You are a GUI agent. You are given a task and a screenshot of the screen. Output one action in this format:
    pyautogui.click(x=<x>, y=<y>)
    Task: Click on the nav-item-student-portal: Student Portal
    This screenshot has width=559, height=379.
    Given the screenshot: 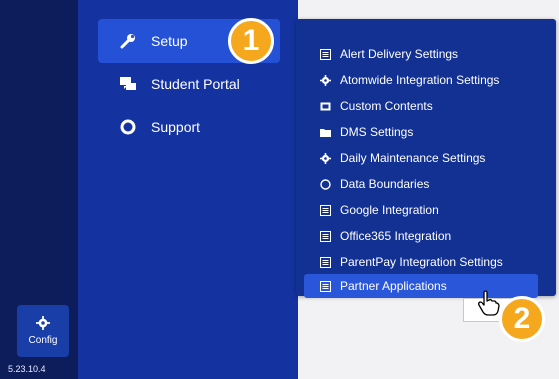 What is the action you would take?
    pyautogui.click(x=189, y=84)
    